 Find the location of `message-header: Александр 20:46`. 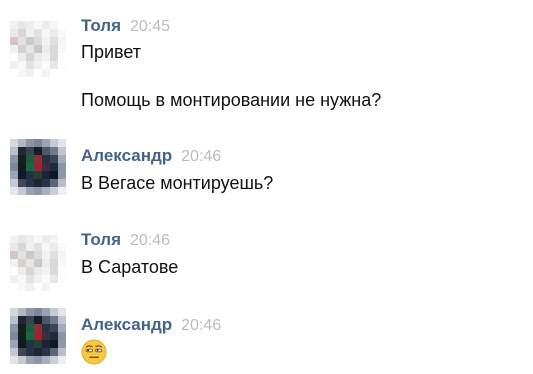

message-header: Александр 20:46 is located at coordinates (151, 157).